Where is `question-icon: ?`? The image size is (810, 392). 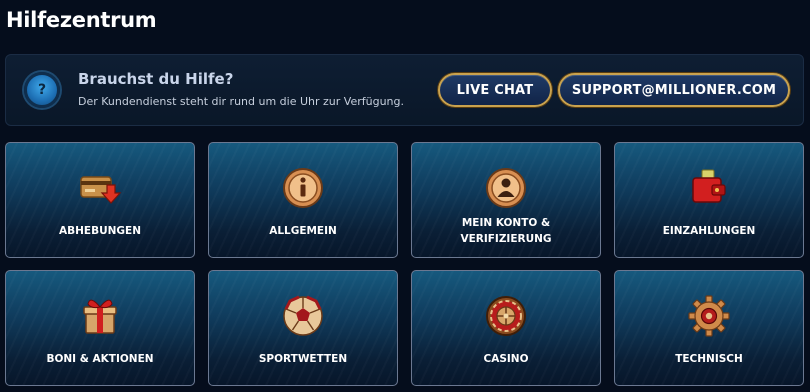
question-icon: ? is located at coordinates (42, 90).